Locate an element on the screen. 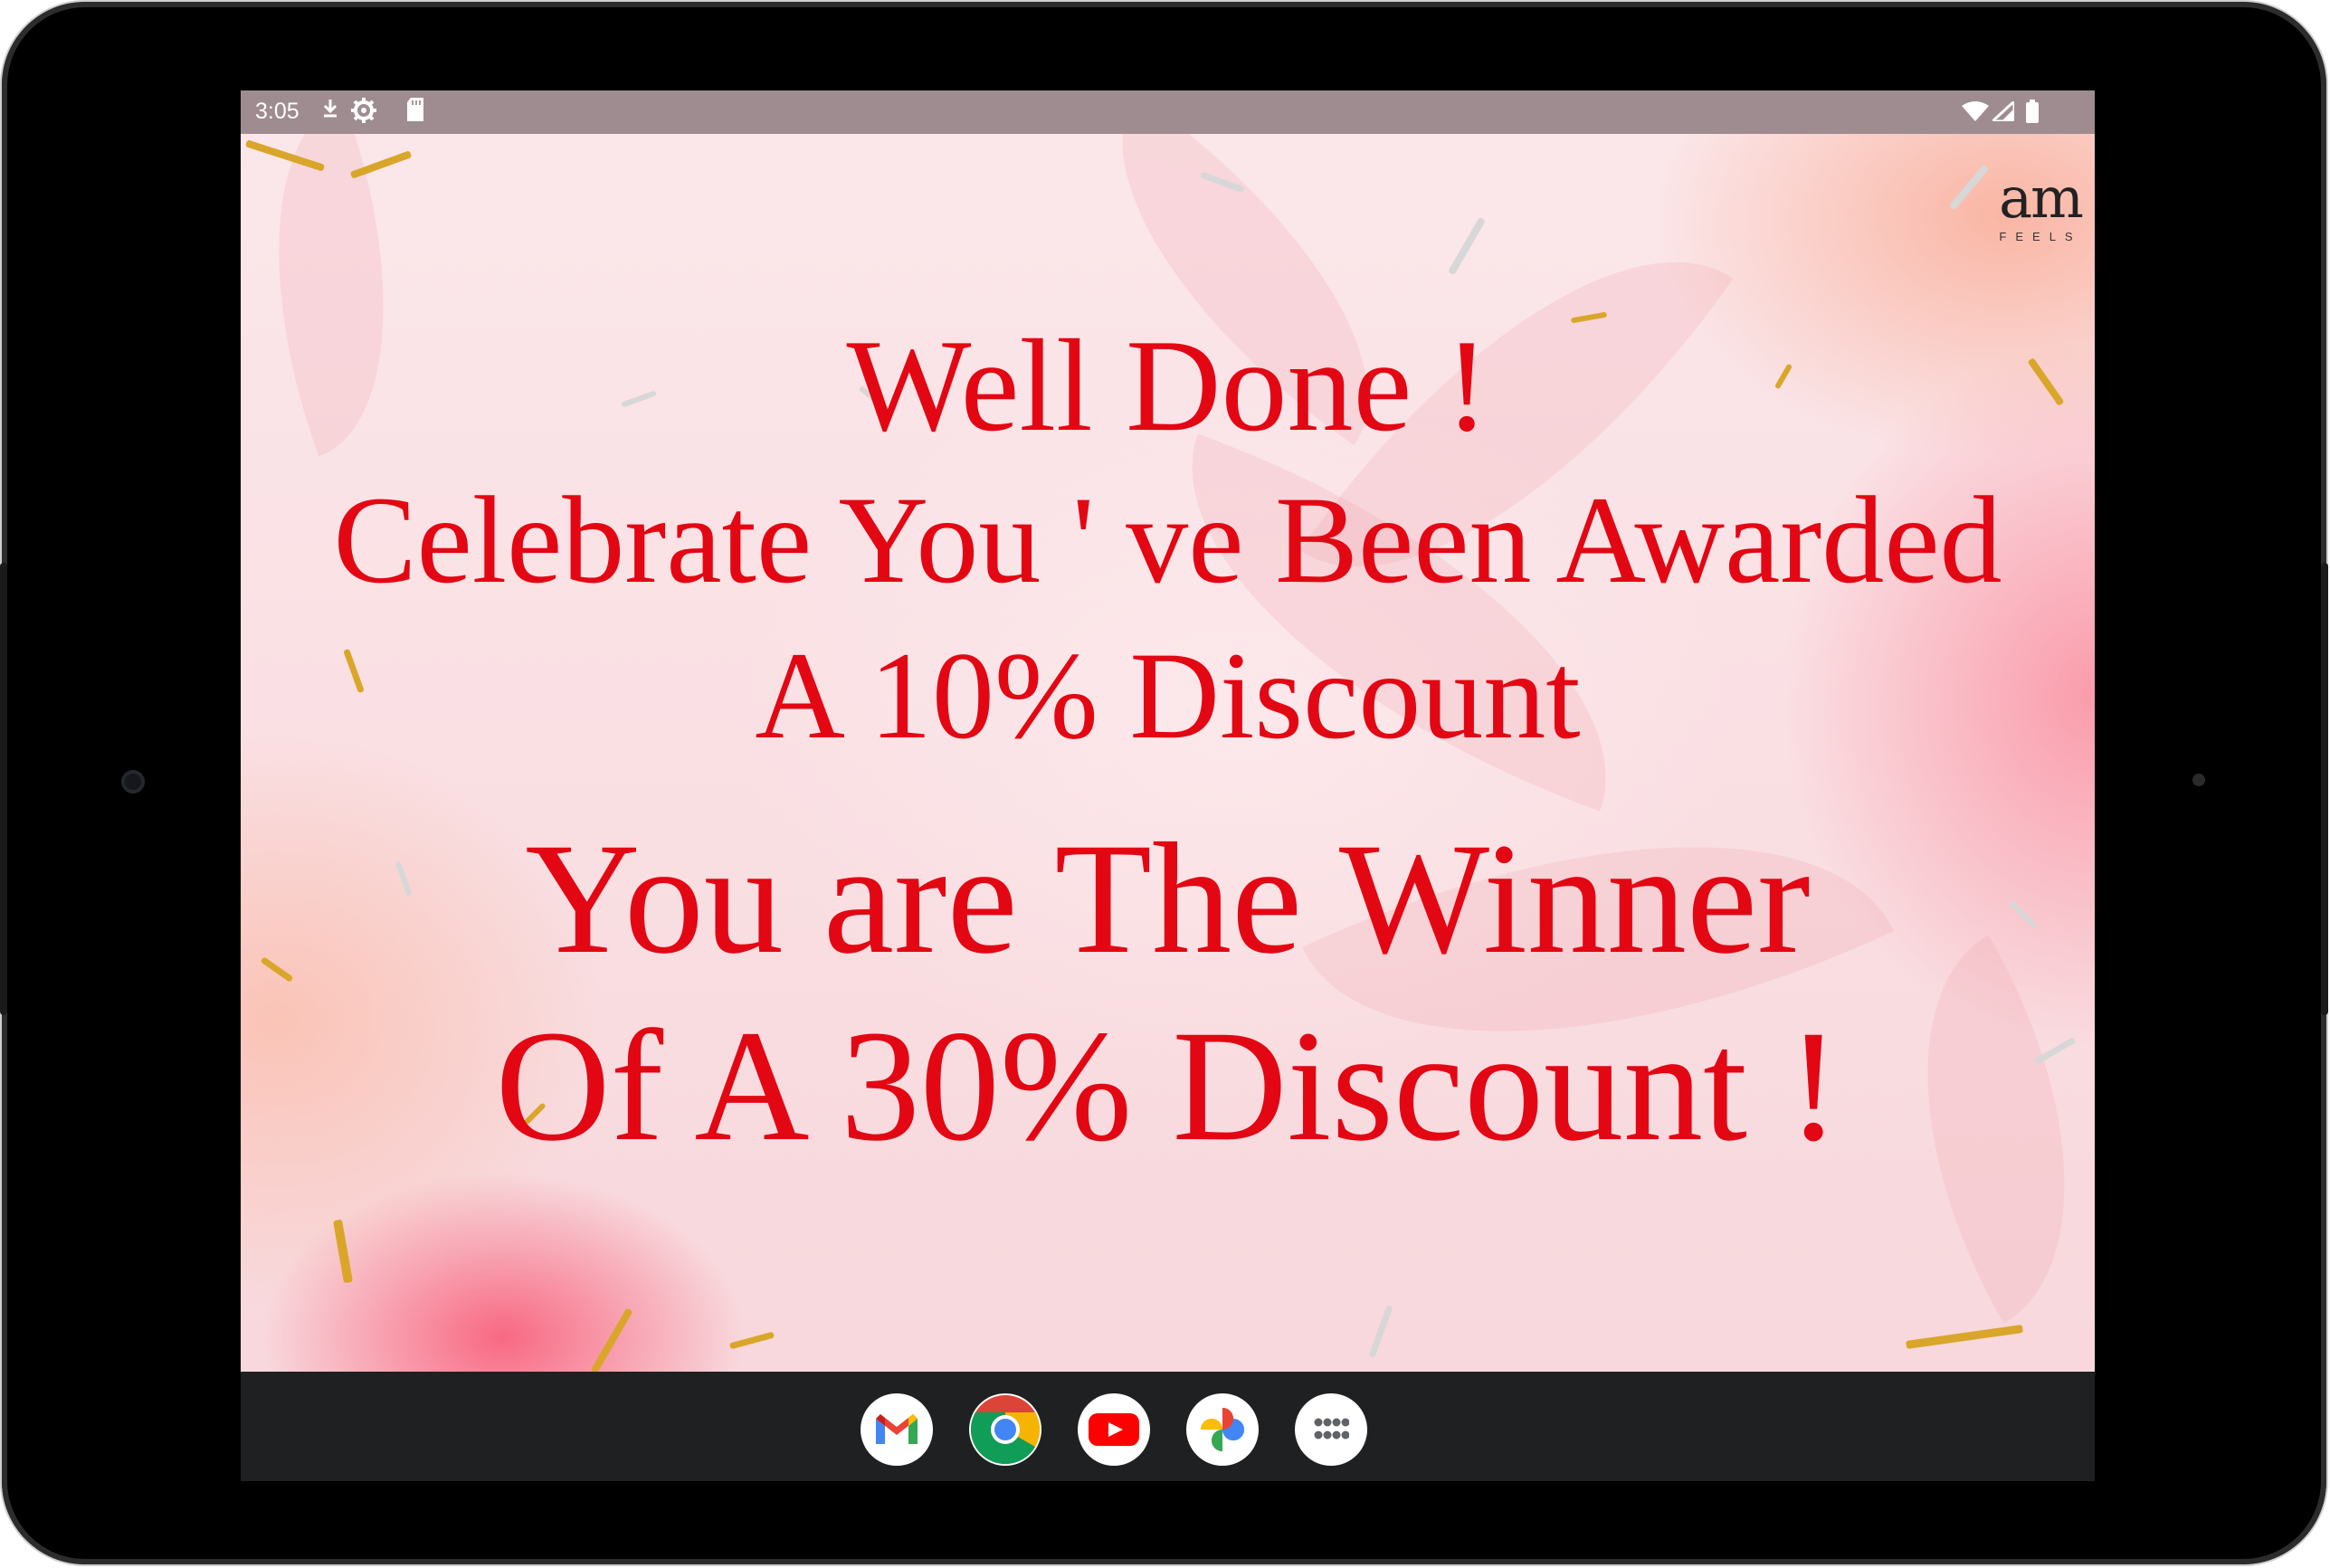 The height and width of the screenshot is (1568, 2330). sensor-dot is located at coordinates (2198, 780).